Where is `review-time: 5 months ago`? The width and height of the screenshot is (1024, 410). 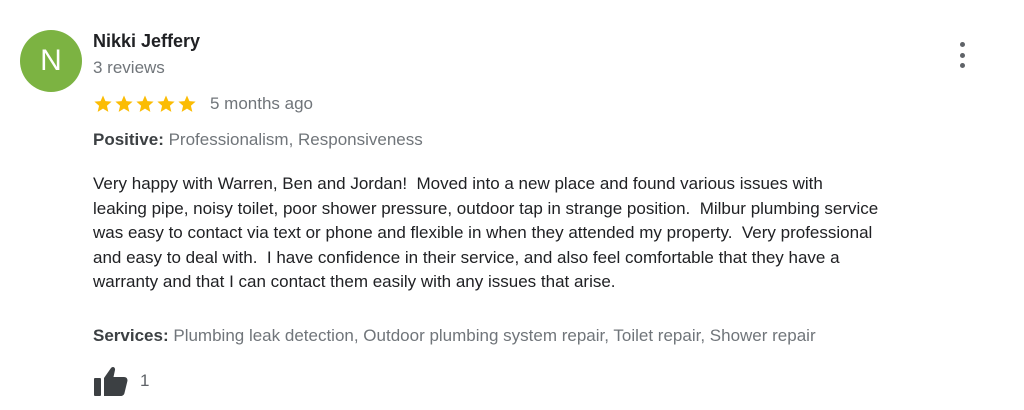 review-time: 5 months ago is located at coordinates (262, 103).